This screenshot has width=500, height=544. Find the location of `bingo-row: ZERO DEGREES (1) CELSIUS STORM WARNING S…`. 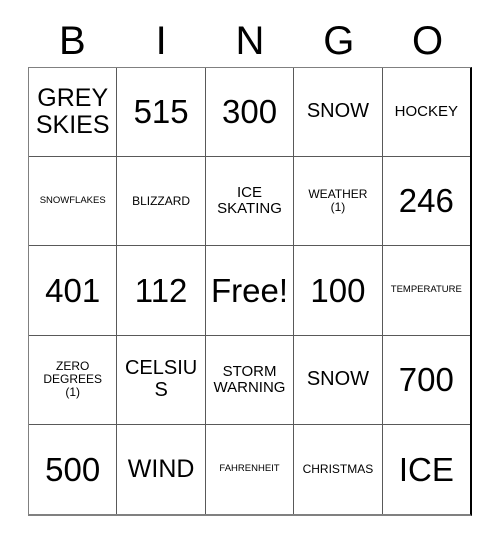

bingo-row: ZERO DEGREES (1) CELSIUS STORM WARNING S… is located at coordinates (250, 380).